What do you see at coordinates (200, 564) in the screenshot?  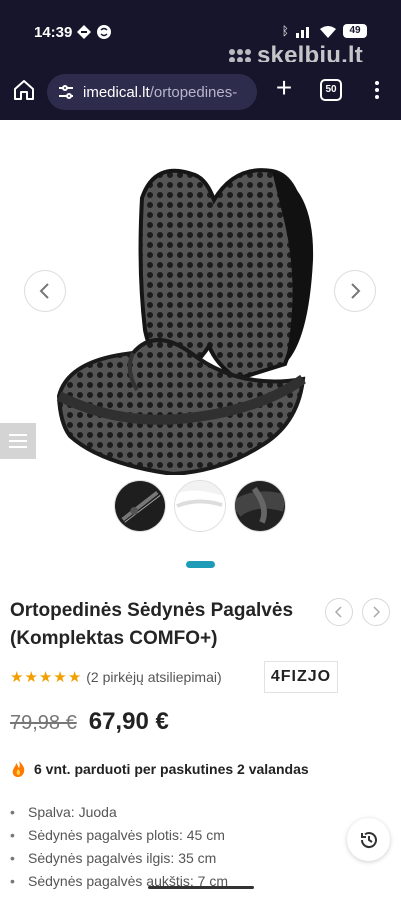 I see `active-slide-indicator` at bounding box center [200, 564].